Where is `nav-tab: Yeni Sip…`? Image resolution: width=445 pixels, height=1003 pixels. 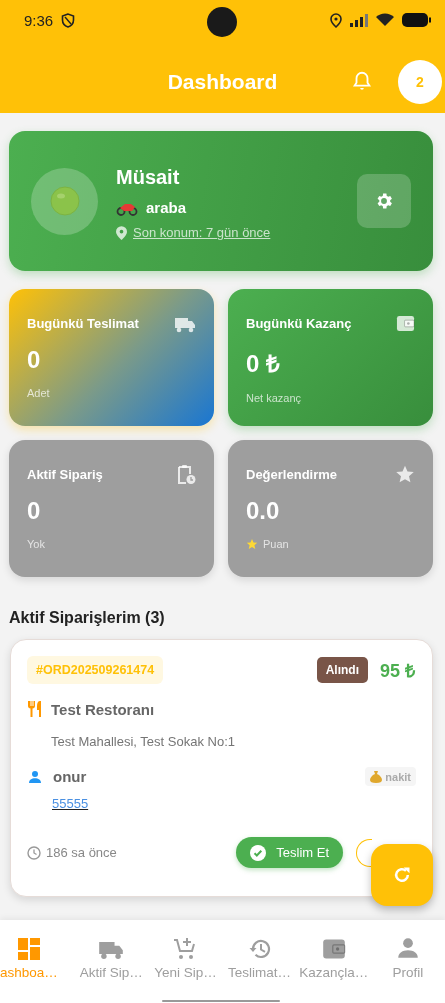
nav-tab: Yeni Sip… is located at coordinates (185, 952).